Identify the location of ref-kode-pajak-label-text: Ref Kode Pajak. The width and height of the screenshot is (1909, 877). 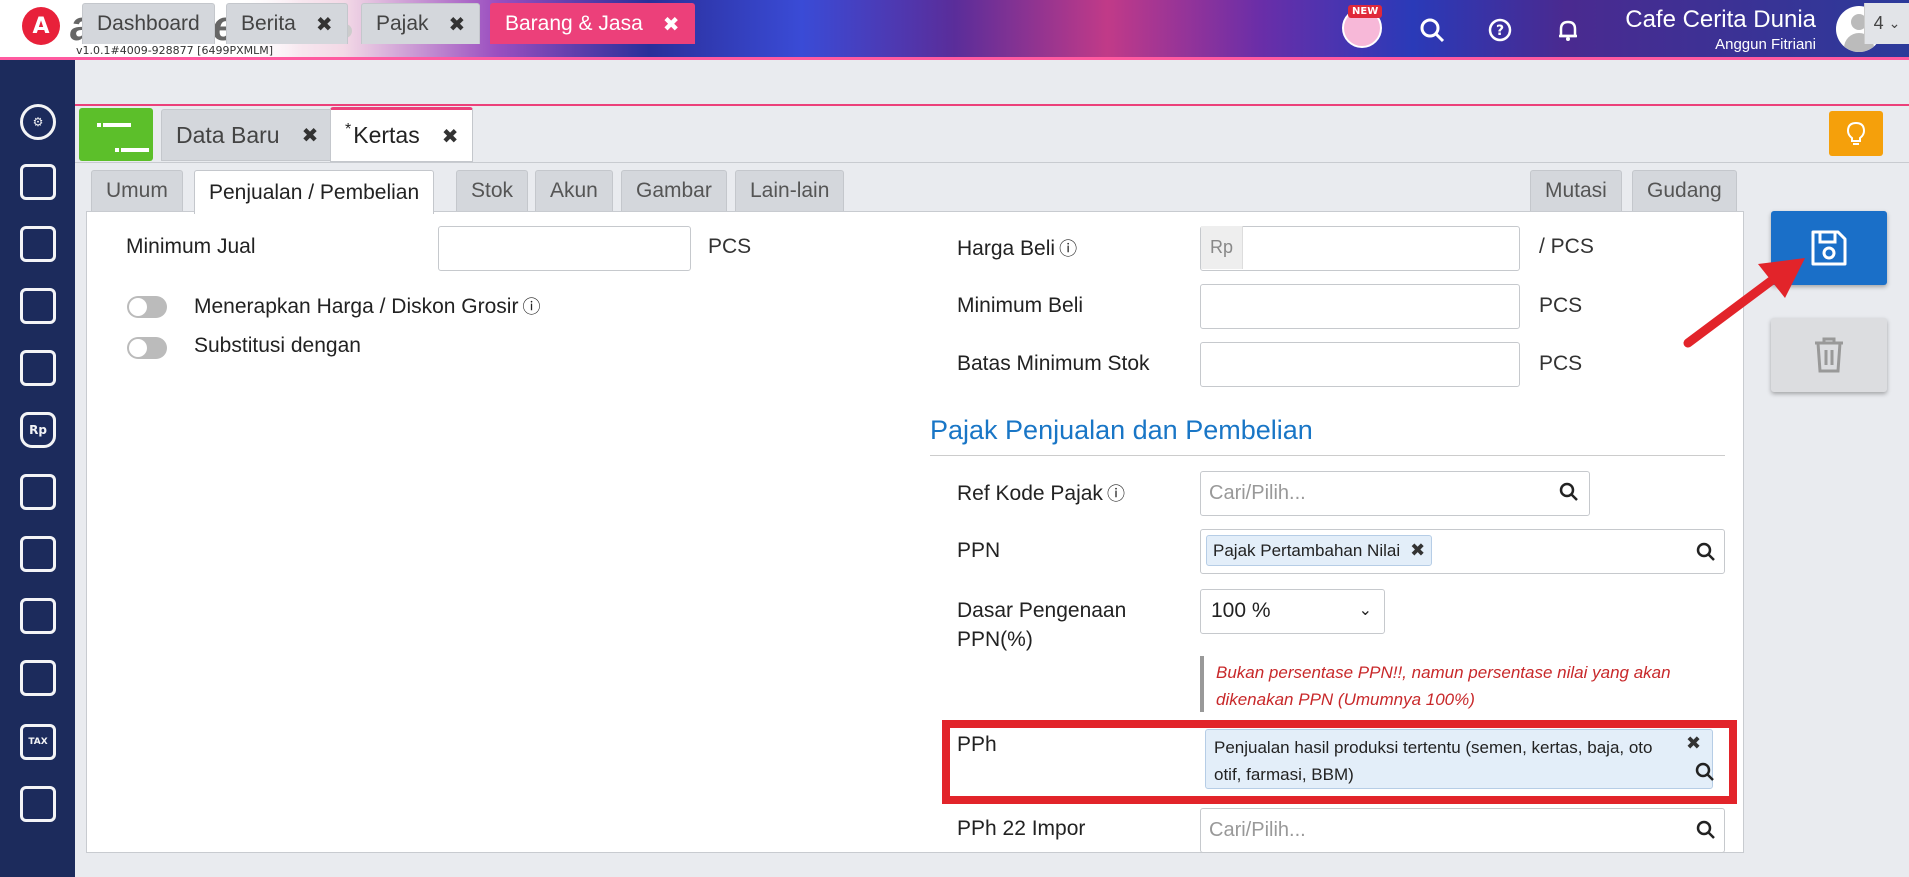
(1030, 493).